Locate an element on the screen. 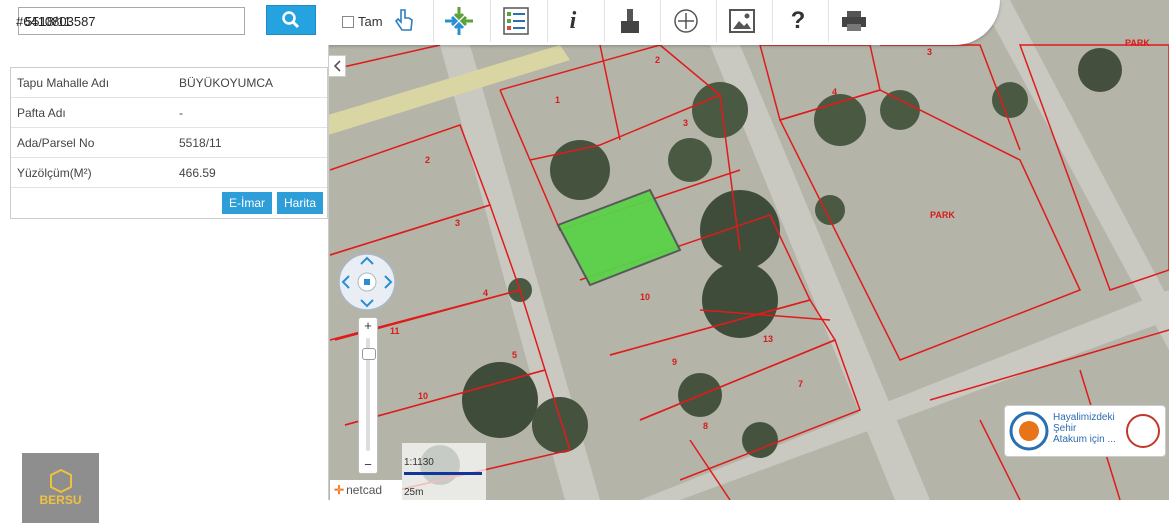 The width and height of the screenshot is (1169, 523). netcad-mark-icon: ✛ is located at coordinates (339, 490).